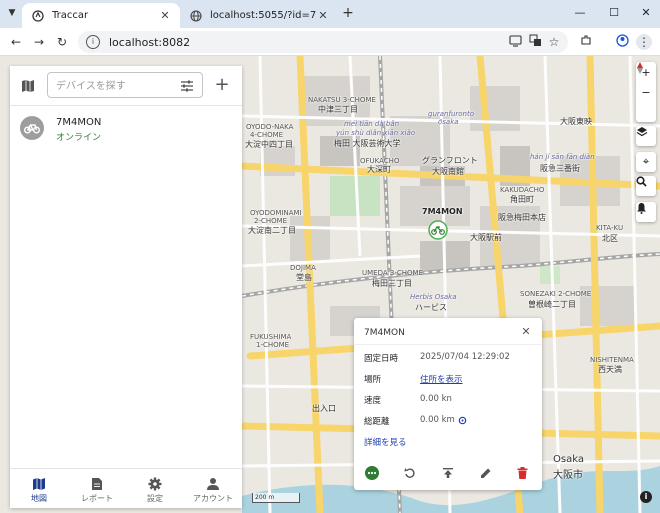 Image resolution: width=660 pixels, height=513 pixels. I want to click on map-label: 北区, so click(610, 238).